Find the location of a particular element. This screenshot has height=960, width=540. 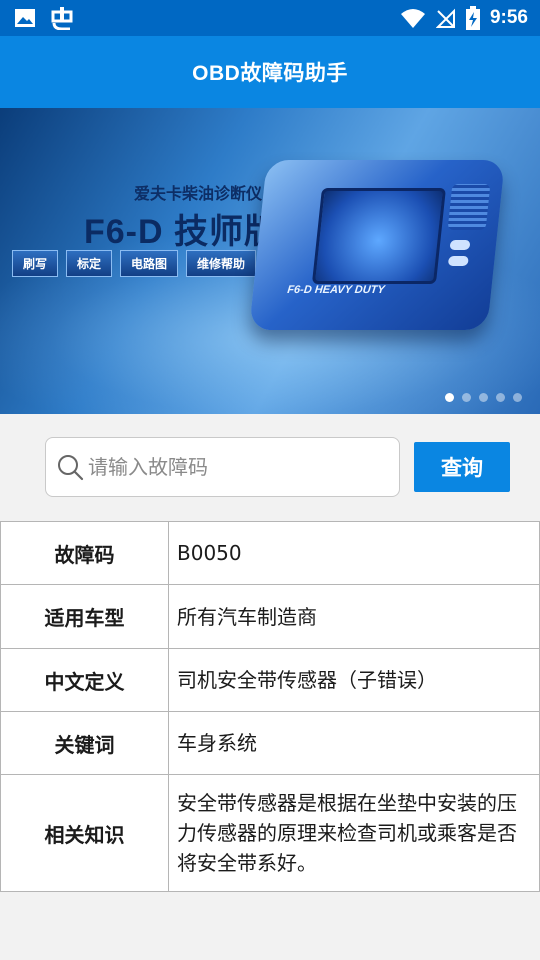

banner-title: F6-D 技师版 is located at coordinates (181, 232).